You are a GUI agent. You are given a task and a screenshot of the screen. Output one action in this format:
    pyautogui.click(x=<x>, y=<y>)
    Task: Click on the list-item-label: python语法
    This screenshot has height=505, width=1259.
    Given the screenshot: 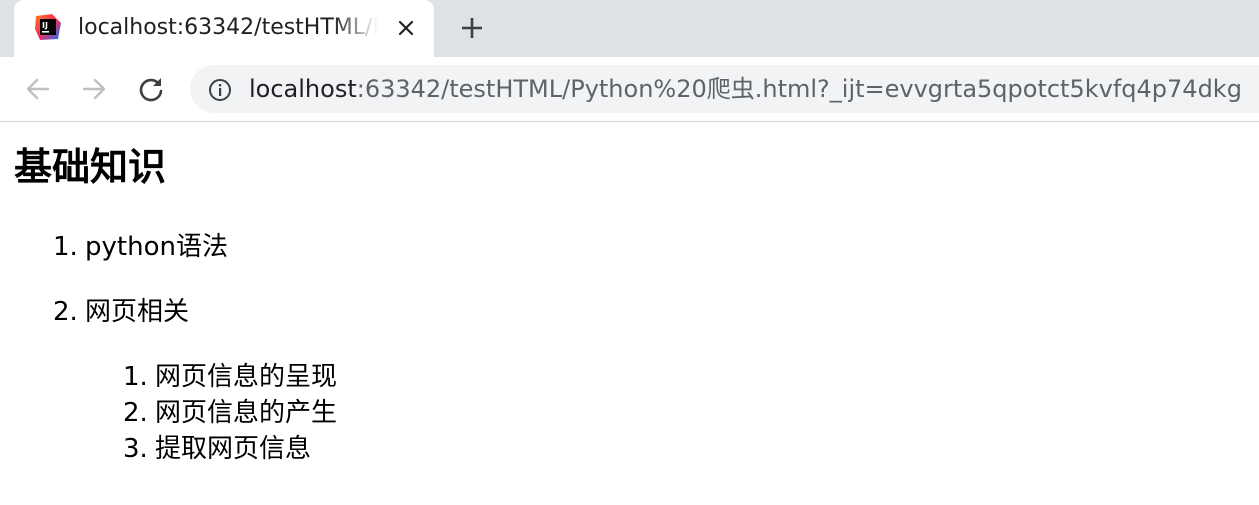 What is the action you would take?
    pyautogui.click(x=156, y=247)
    